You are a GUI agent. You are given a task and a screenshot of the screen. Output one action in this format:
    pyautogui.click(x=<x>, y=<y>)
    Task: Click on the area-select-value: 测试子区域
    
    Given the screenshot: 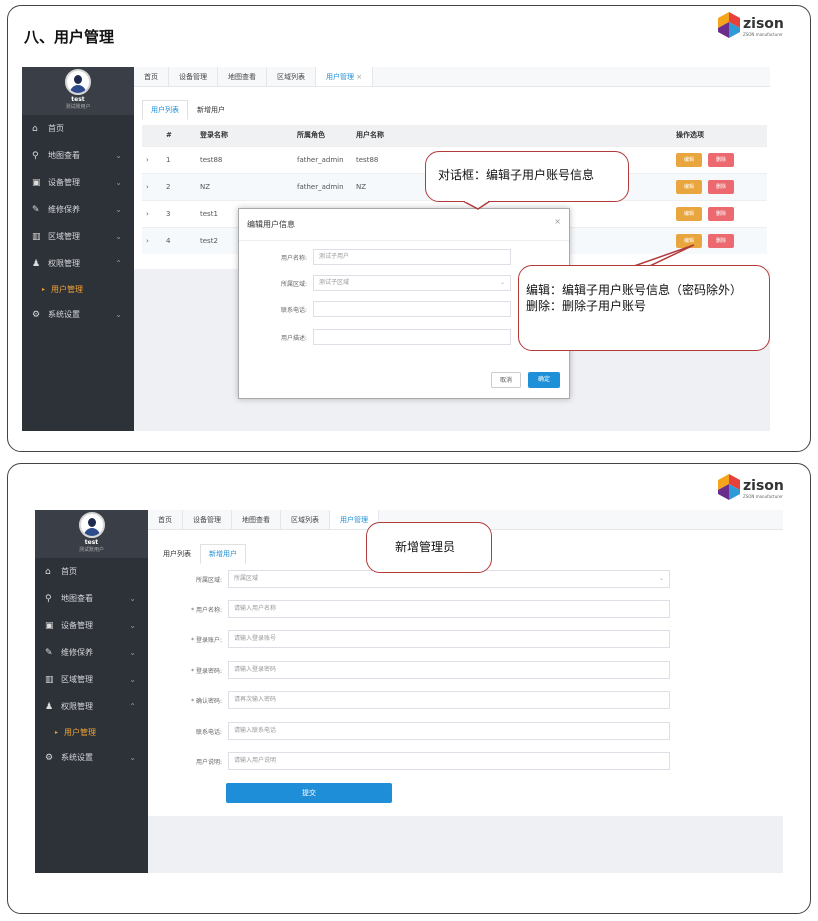 What is the action you would take?
    pyautogui.click(x=334, y=282)
    